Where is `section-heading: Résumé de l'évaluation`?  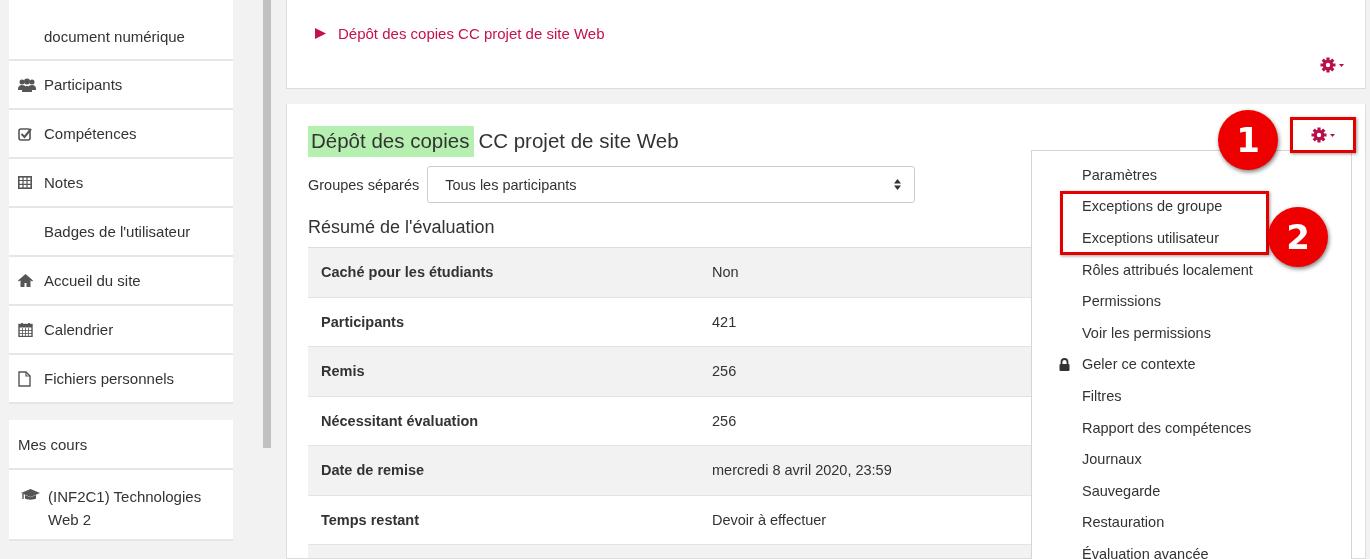
section-heading: Résumé de l'évaluation is located at coordinates (401, 227).